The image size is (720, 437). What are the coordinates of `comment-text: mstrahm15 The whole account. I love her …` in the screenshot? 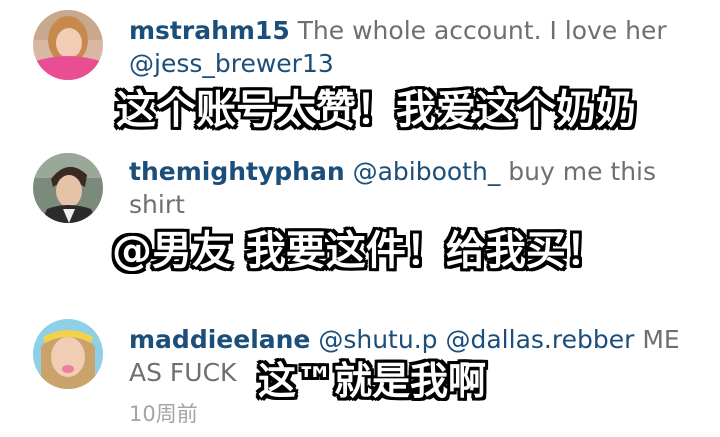 It's located at (409, 47).